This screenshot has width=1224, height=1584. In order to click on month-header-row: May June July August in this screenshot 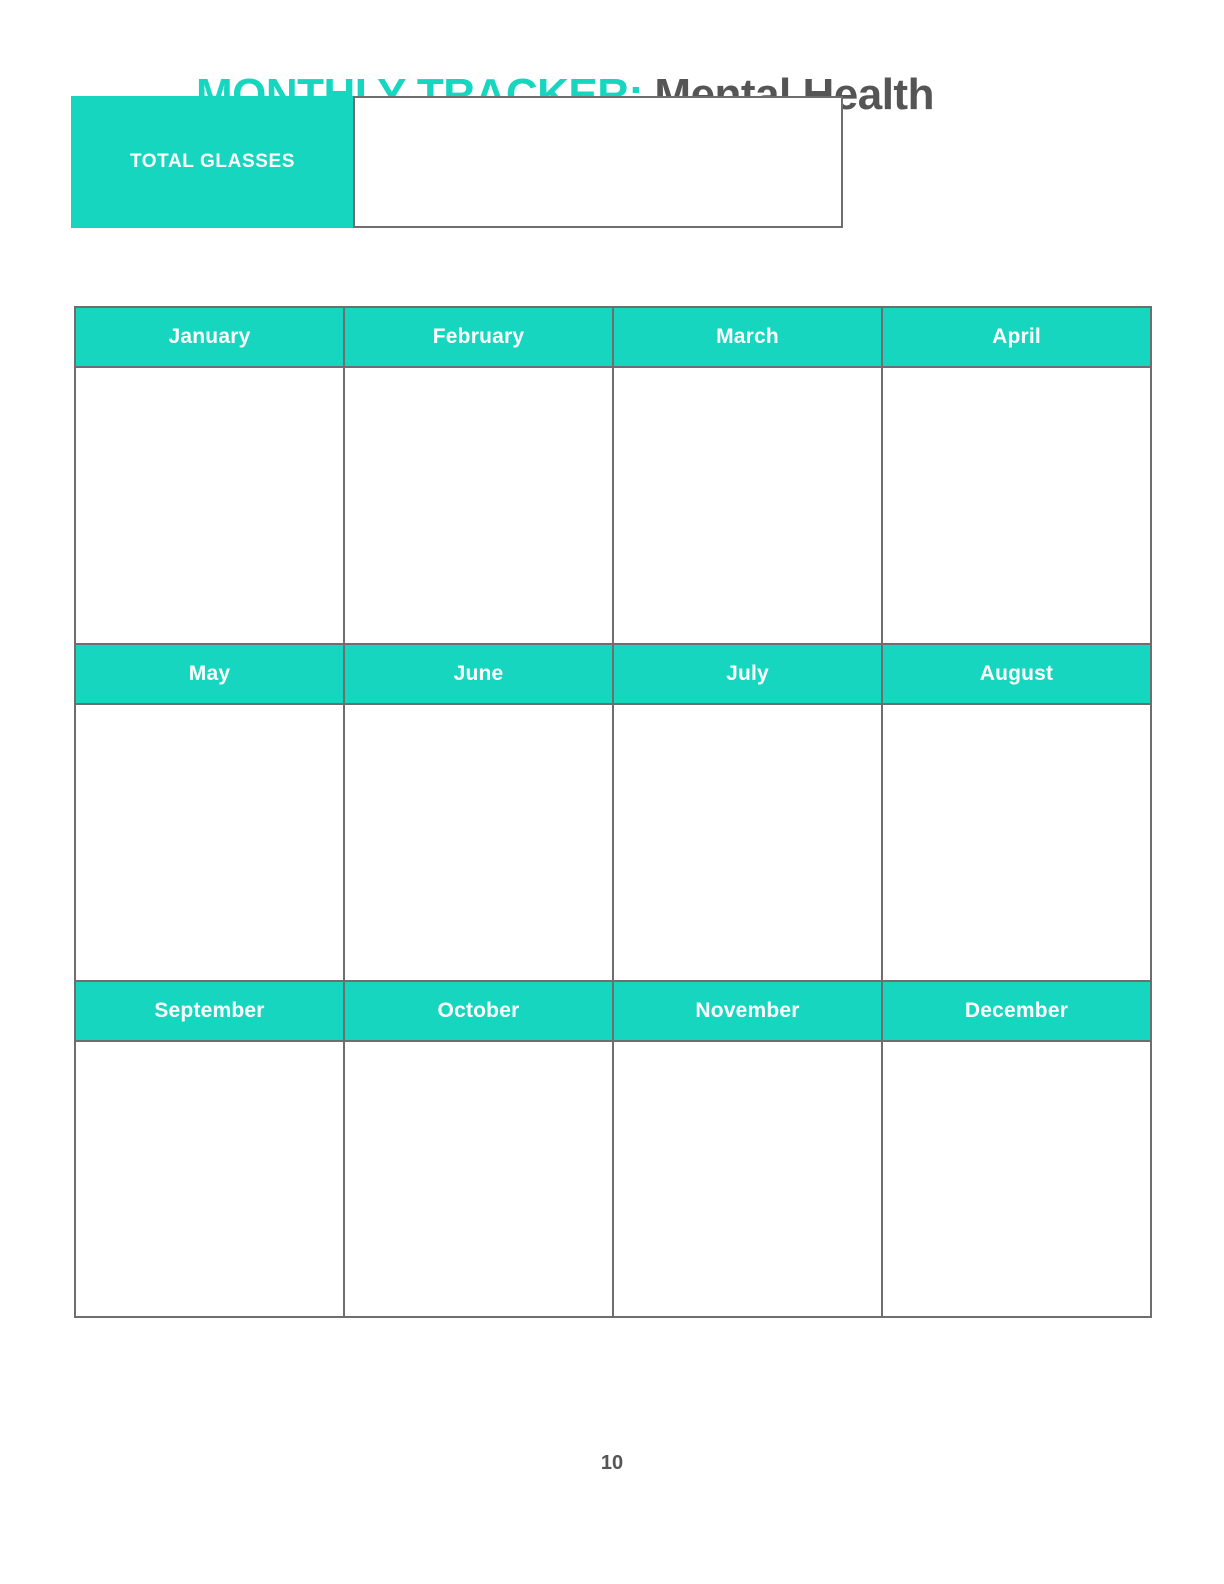, I will do `click(614, 675)`.